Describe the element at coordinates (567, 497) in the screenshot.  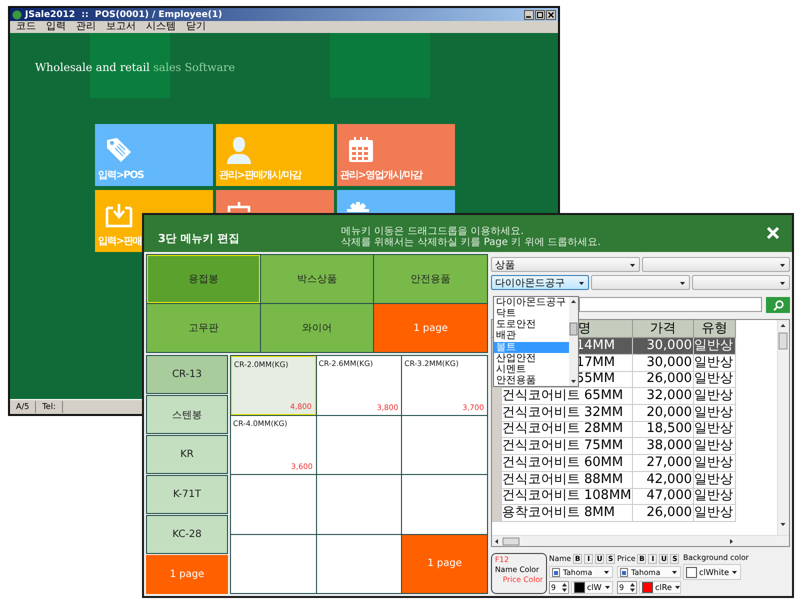
I see `table-cell: 건식코어비트 108MM` at that location.